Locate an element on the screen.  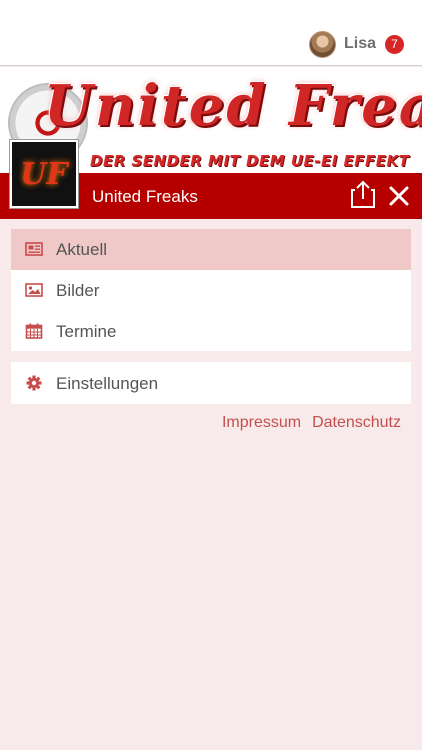
gear-icon is located at coordinates (34, 383).